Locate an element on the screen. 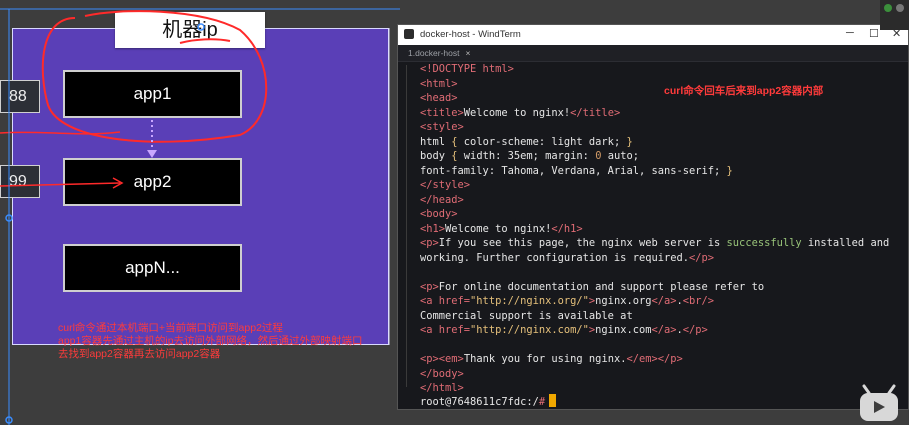 The width and height of the screenshot is (909, 425). tab-bar: 1.docker-host × is located at coordinates (653, 53).